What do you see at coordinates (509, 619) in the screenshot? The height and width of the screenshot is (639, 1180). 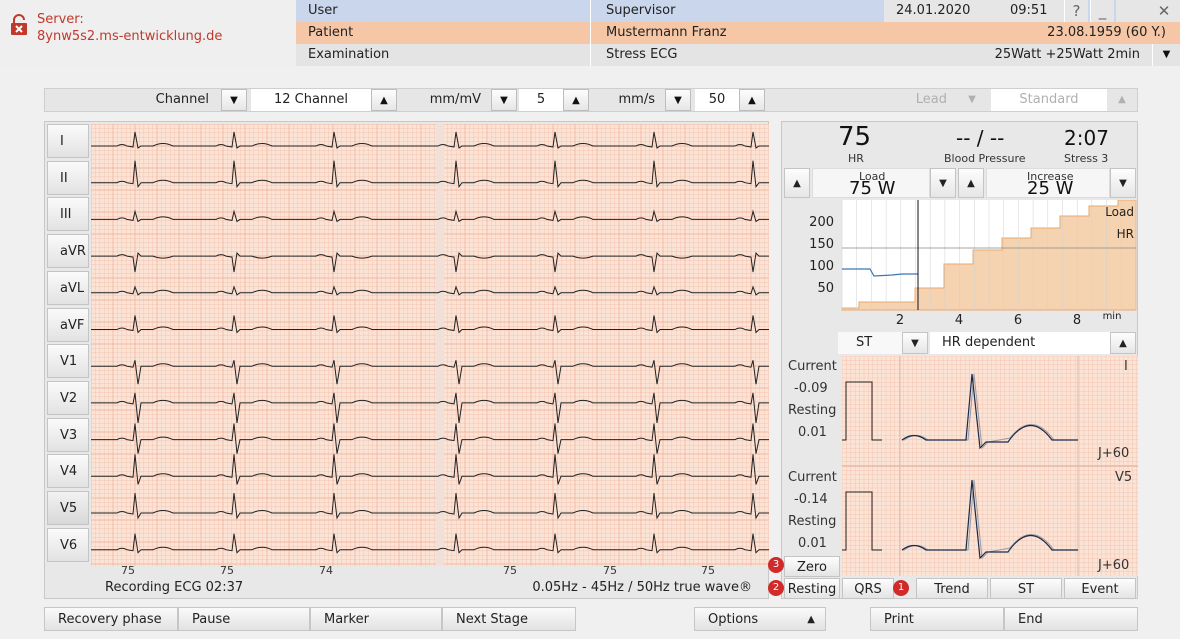 I see `next-stage-button: Next Stage` at bounding box center [509, 619].